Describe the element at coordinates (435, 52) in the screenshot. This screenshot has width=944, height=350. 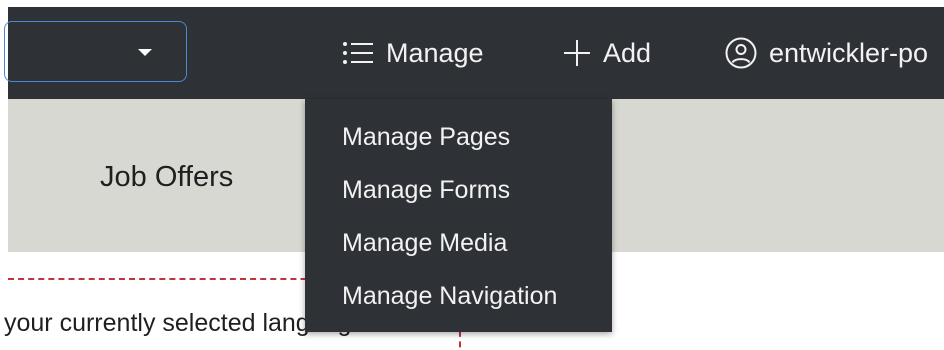
I see `manage-label: Manage` at that location.